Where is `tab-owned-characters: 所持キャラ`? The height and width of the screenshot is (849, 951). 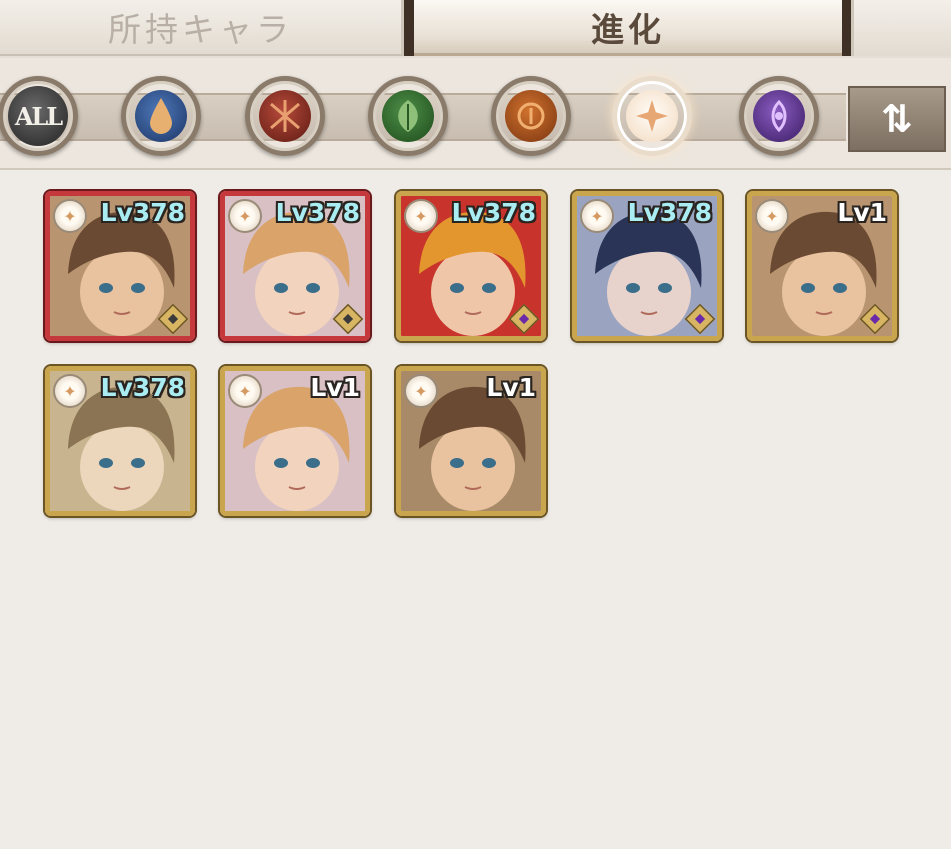
tab-owned-characters: 所持キャラ is located at coordinates (202, 28).